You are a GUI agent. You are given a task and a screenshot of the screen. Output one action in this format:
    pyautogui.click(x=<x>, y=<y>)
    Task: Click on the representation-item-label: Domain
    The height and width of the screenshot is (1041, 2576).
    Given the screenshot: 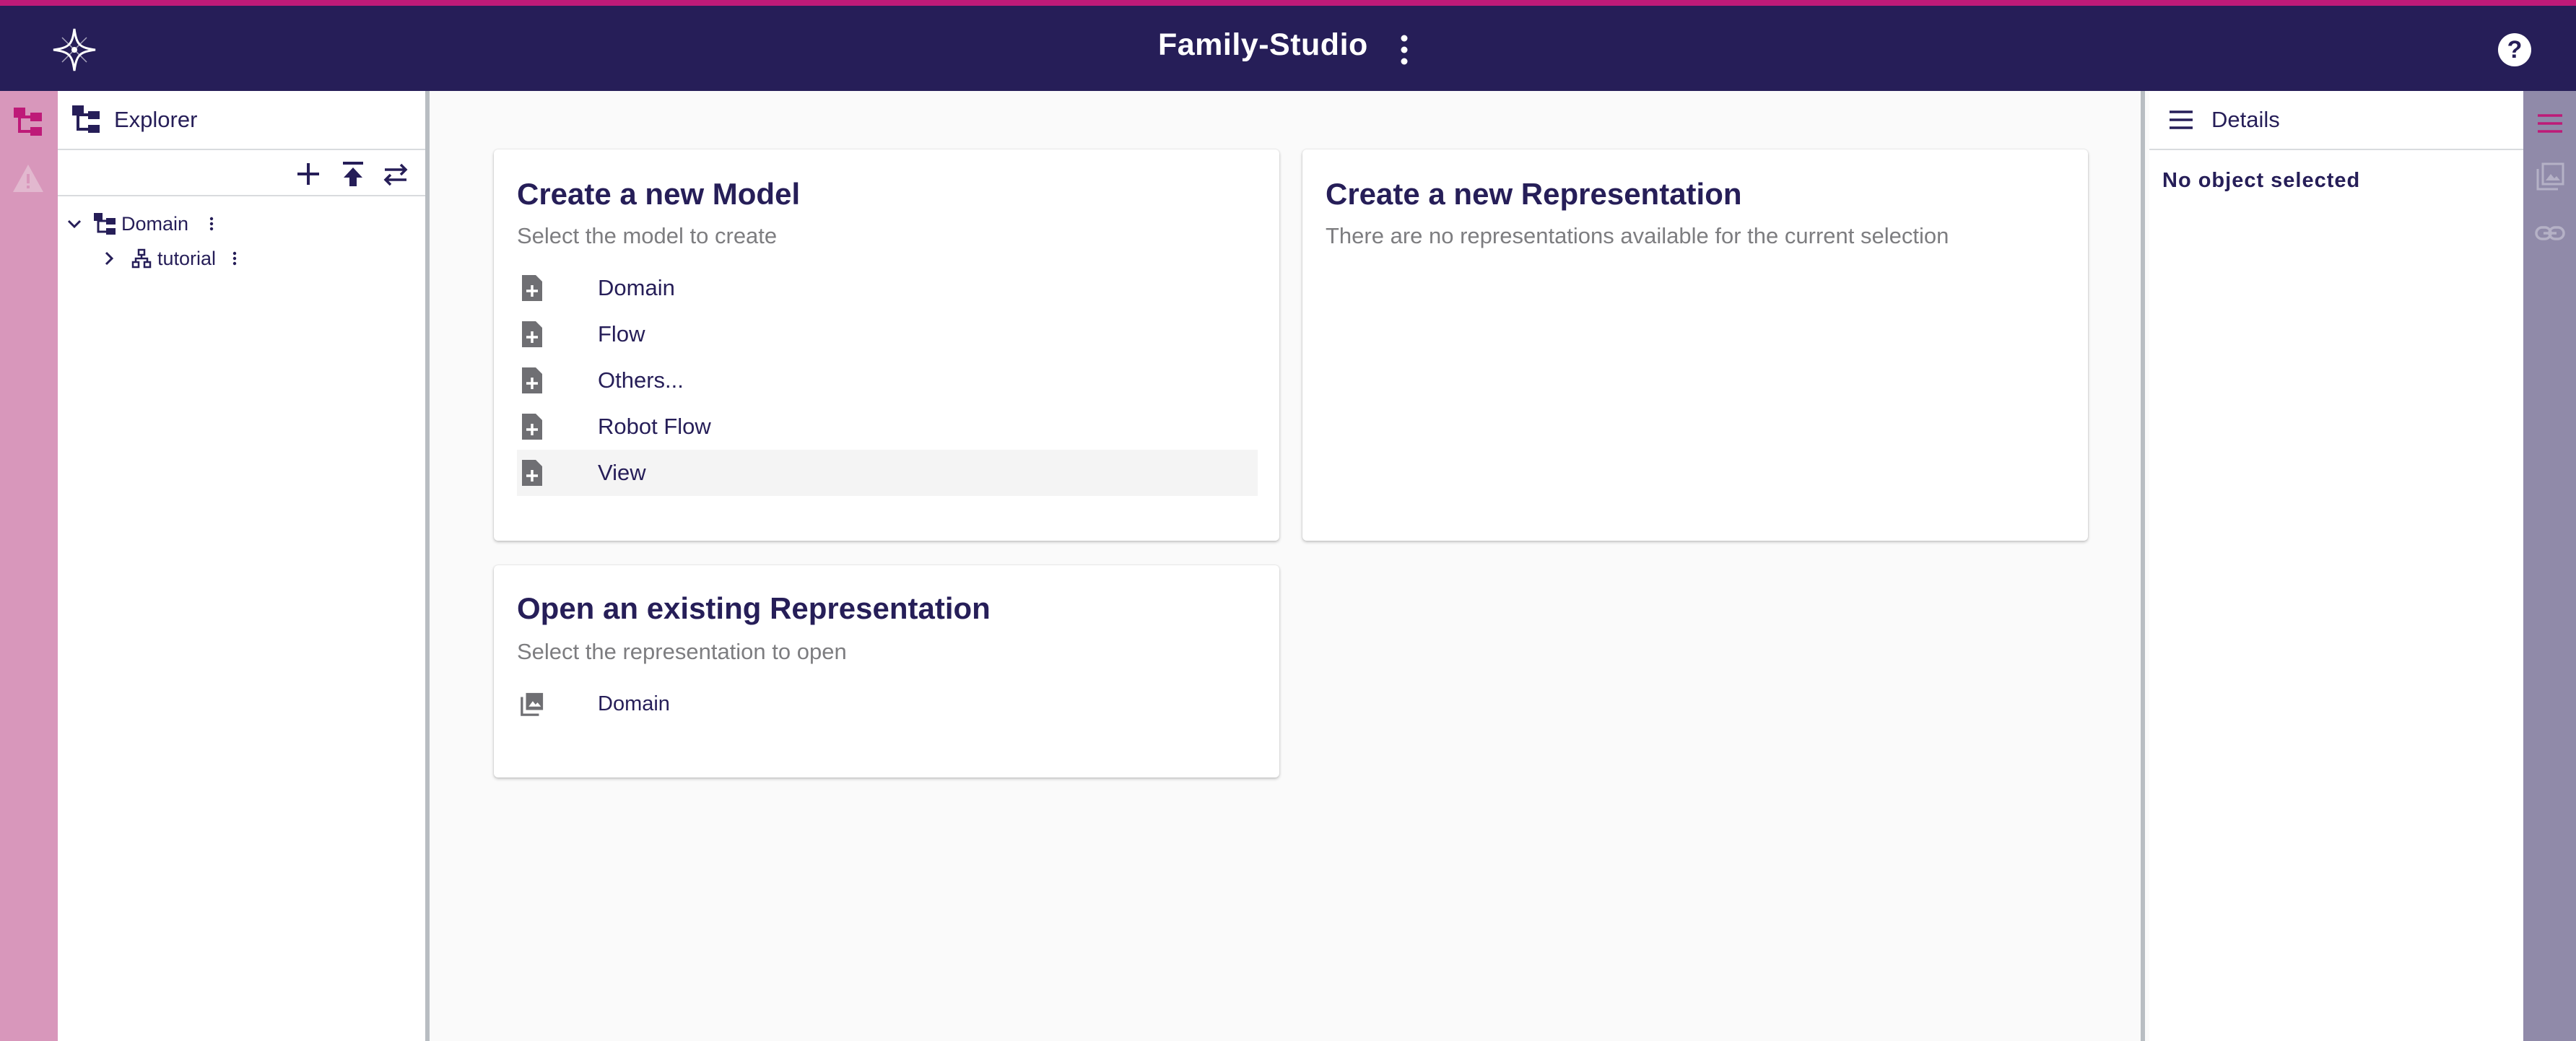 What is the action you would take?
    pyautogui.click(x=634, y=703)
    